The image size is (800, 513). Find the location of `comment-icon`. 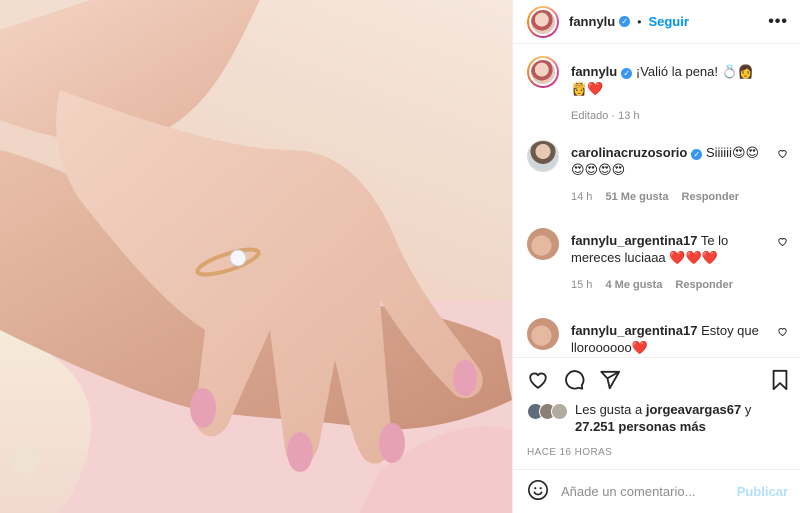

comment-icon is located at coordinates (574, 380).